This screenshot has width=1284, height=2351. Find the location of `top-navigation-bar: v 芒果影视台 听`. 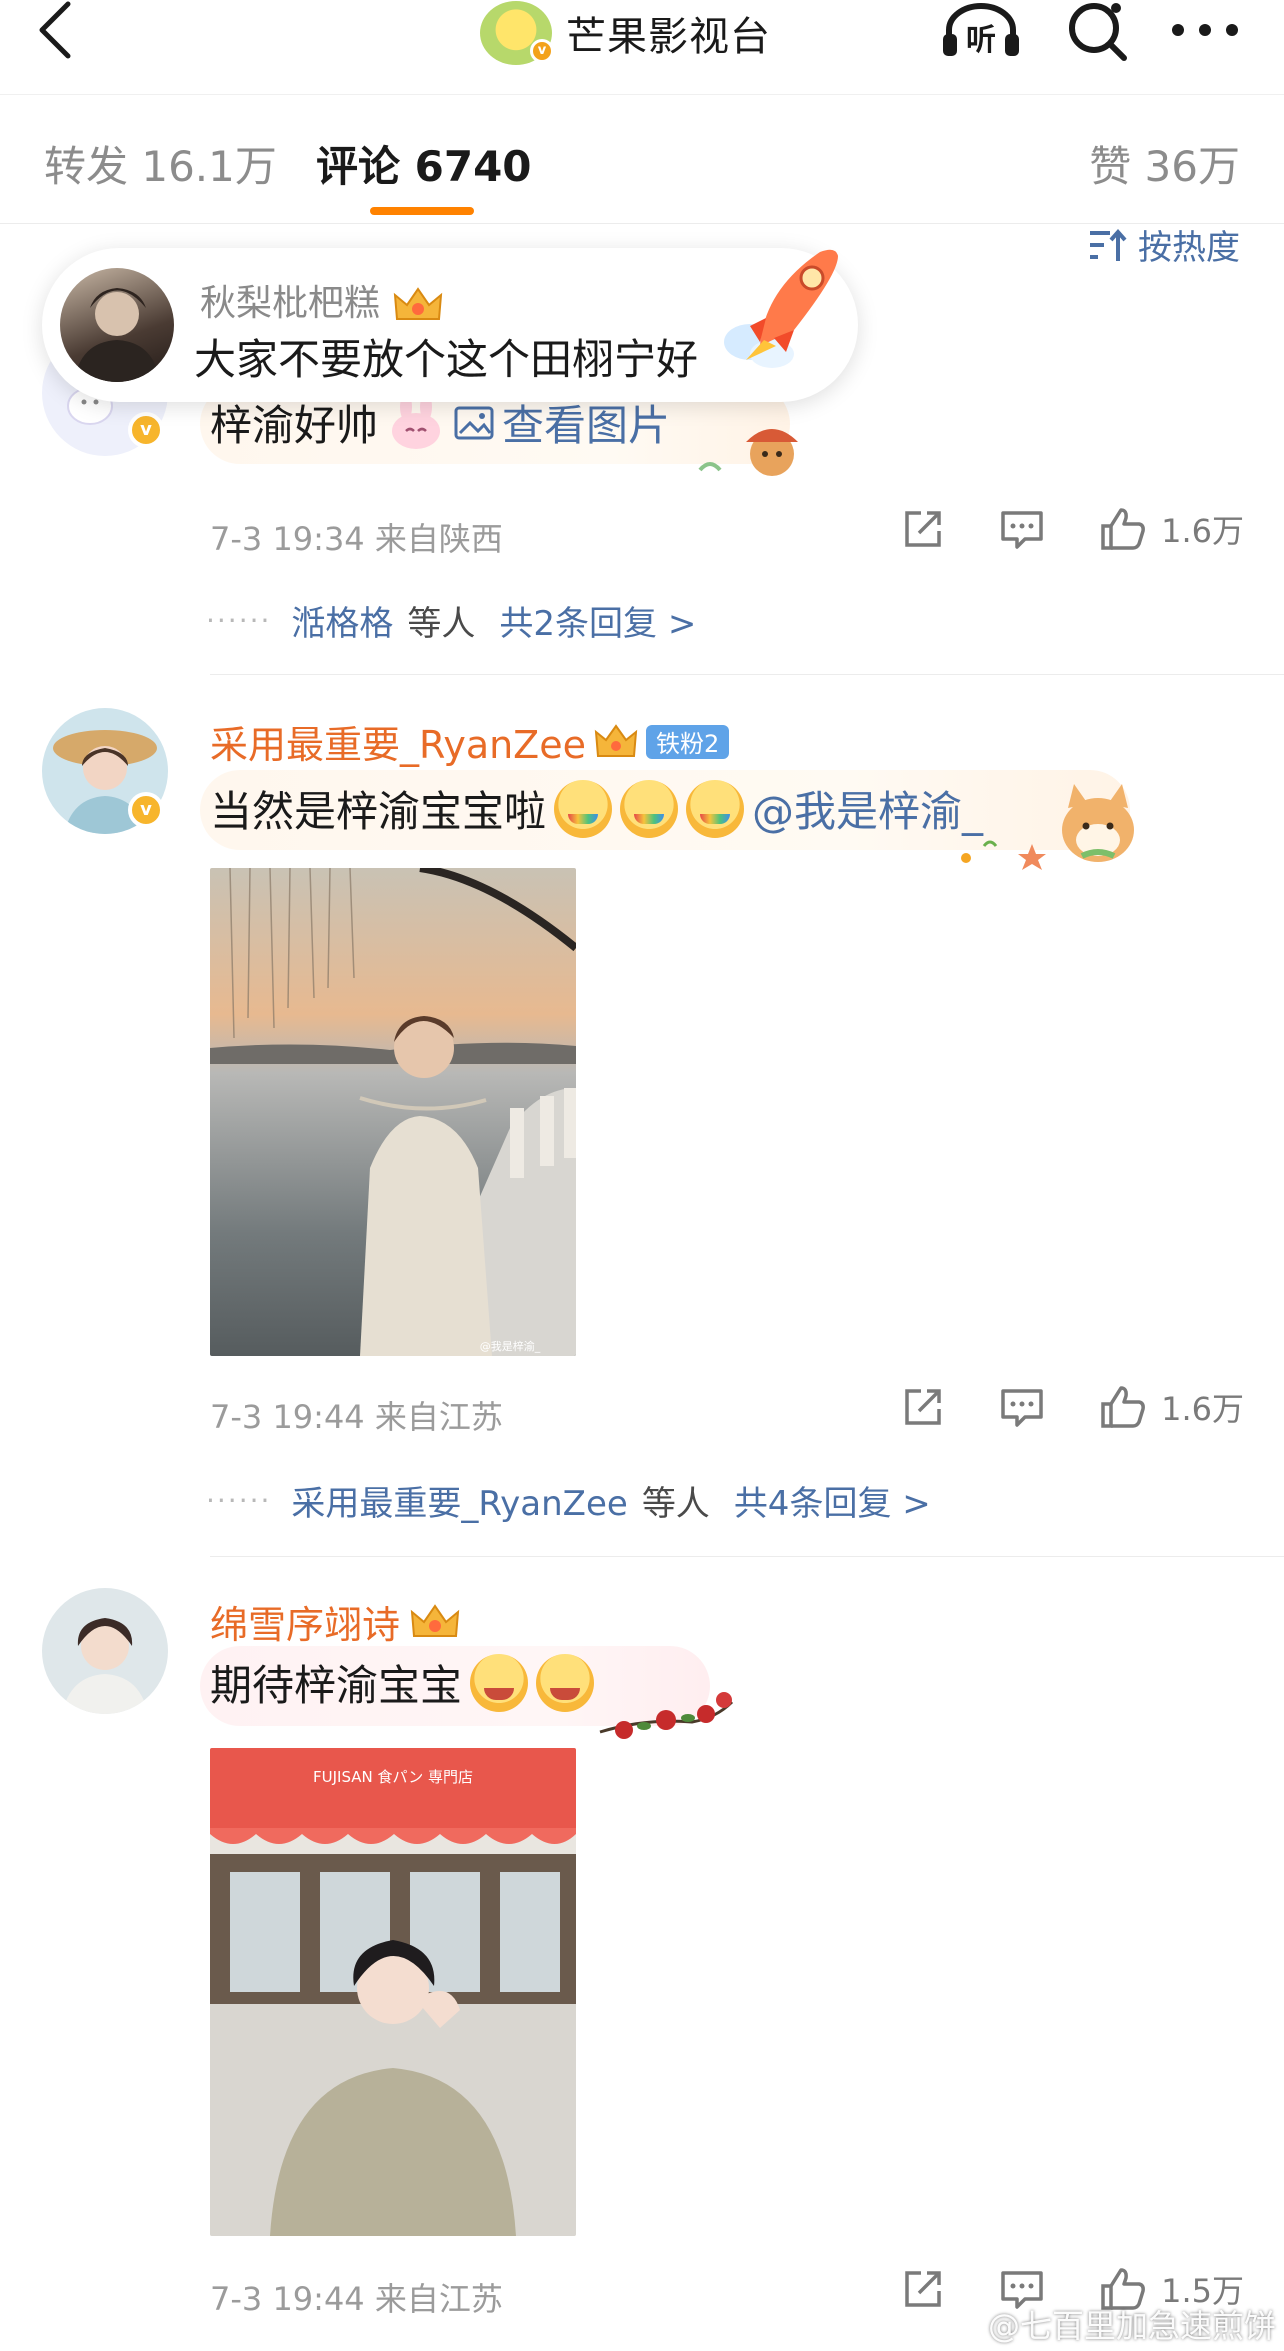

top-navigation-bar: v 芒果影视台 听 is located at coordinates (642, 46).